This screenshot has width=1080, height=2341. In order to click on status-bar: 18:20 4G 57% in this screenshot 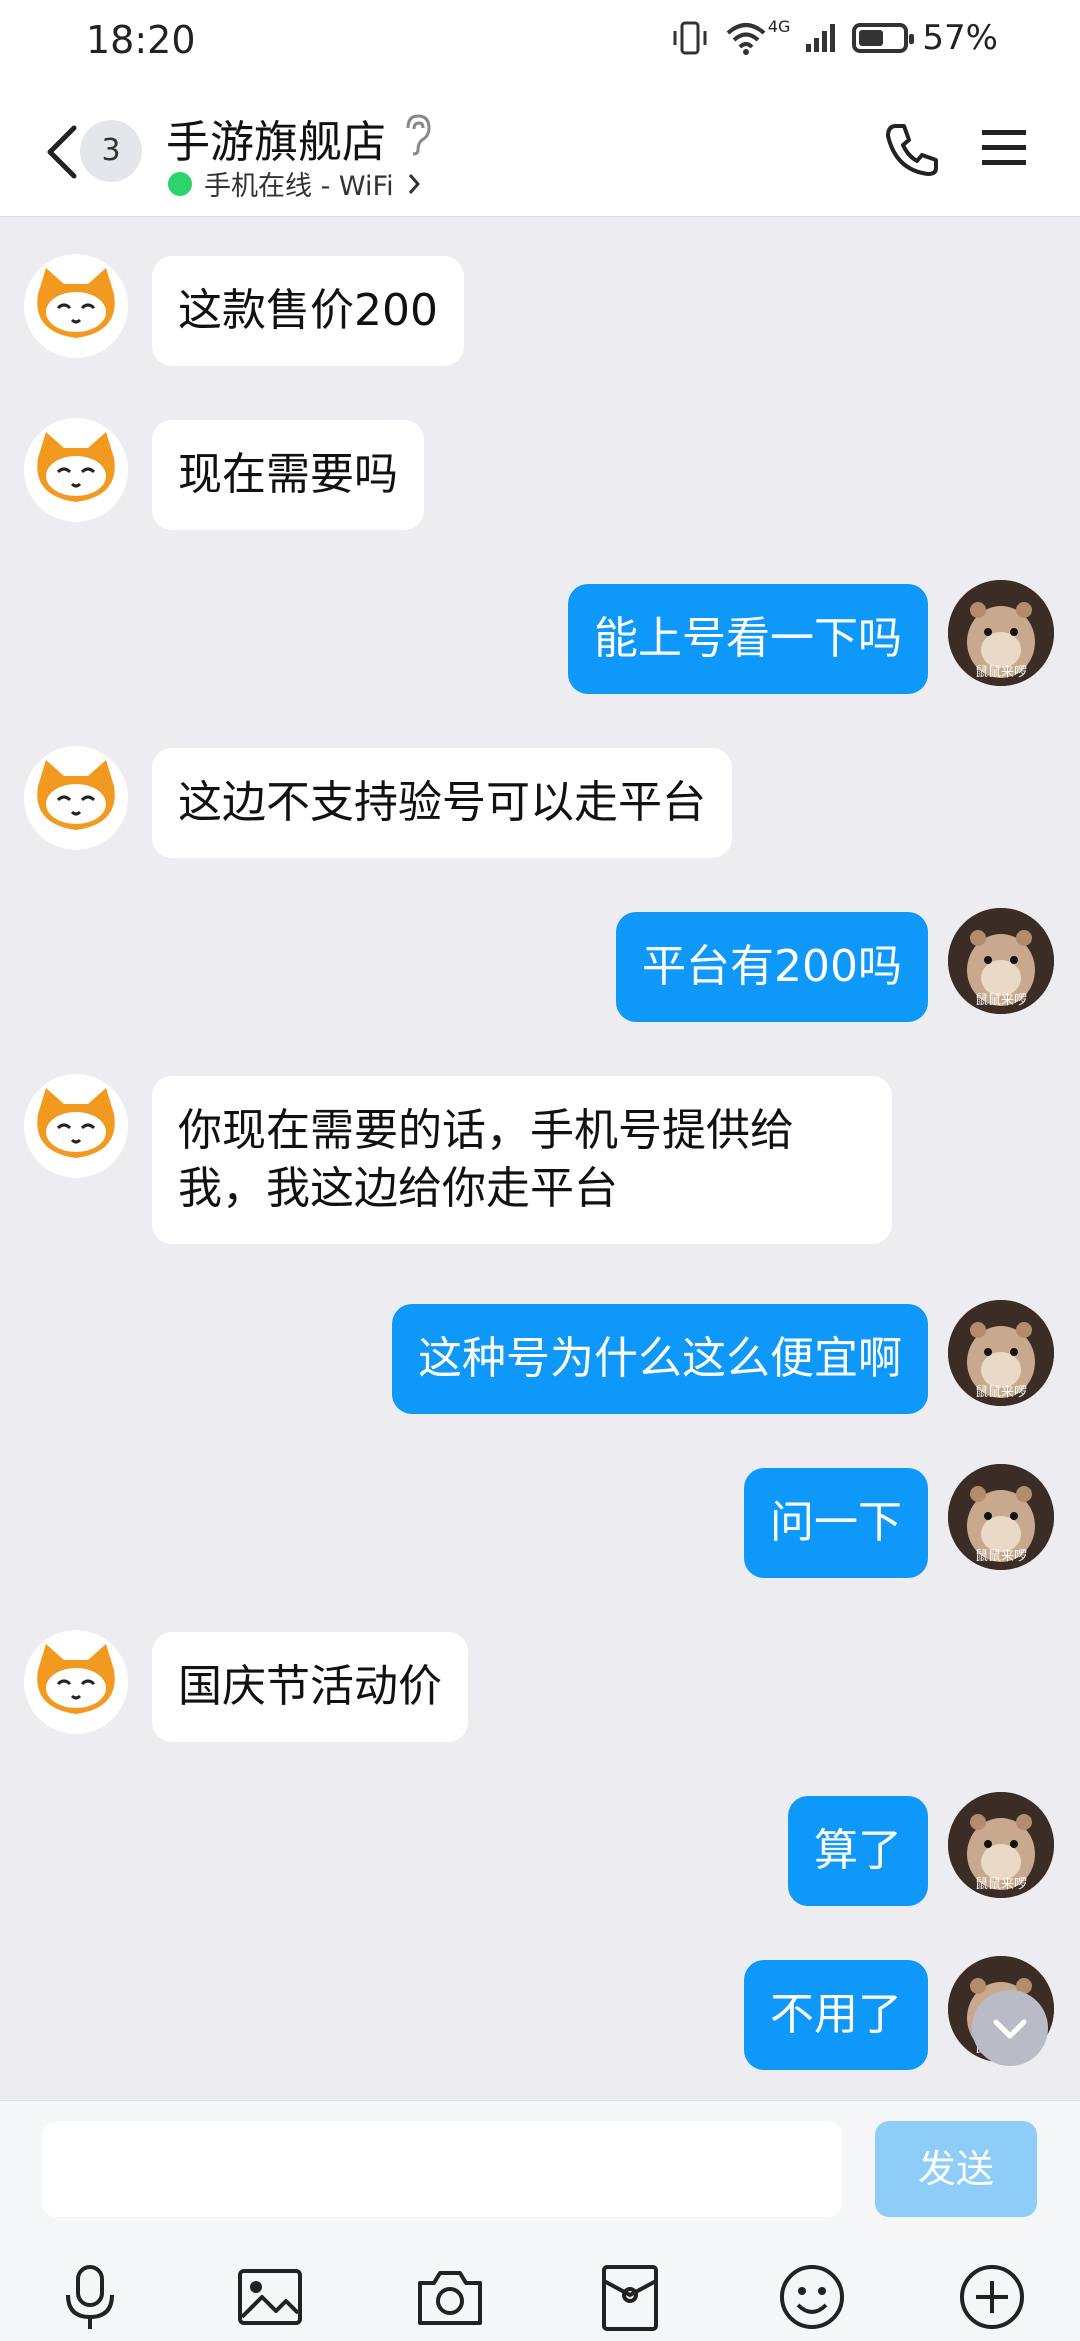, I will do `click(540, 42)`.